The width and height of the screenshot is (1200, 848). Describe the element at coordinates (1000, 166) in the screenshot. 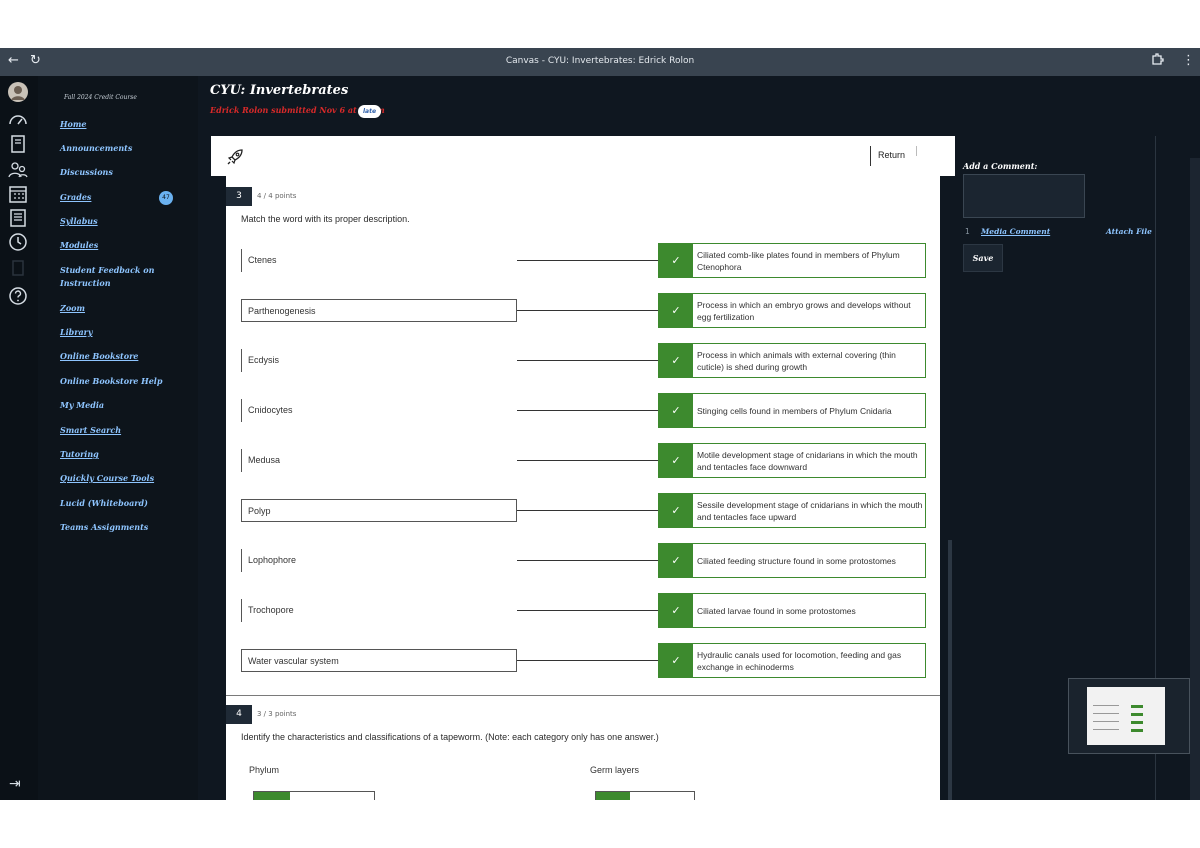

I see `comment-heading: Add a Comment:` at that location.